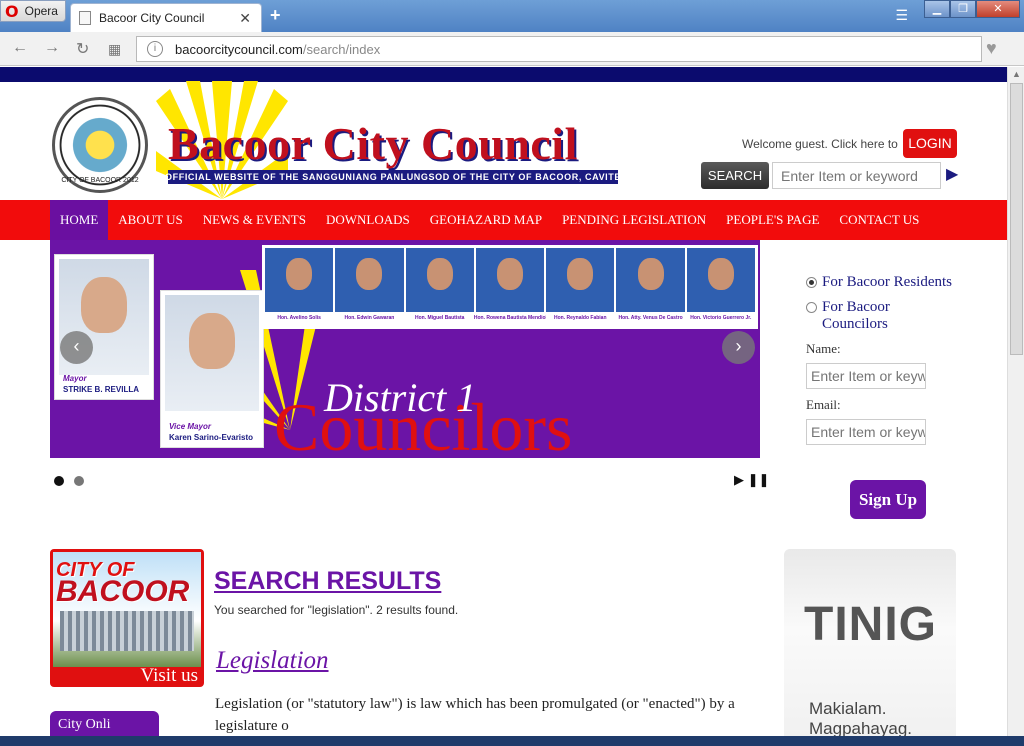 The width and height of the screenshot is (1024, 746). I want to click on login-button: LOGIN, so click(930, 143).